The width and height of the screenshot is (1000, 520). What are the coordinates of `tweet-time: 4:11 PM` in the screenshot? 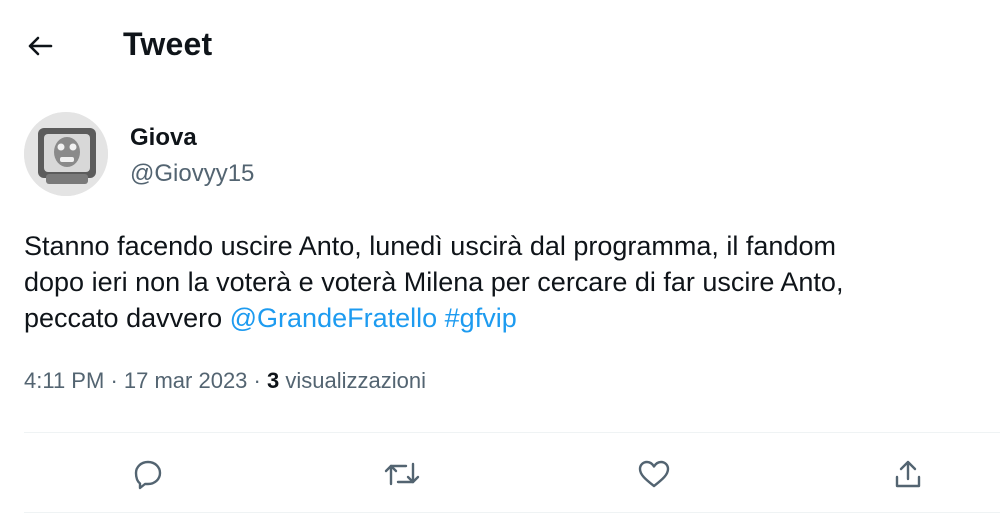 It's located at (64, 380).